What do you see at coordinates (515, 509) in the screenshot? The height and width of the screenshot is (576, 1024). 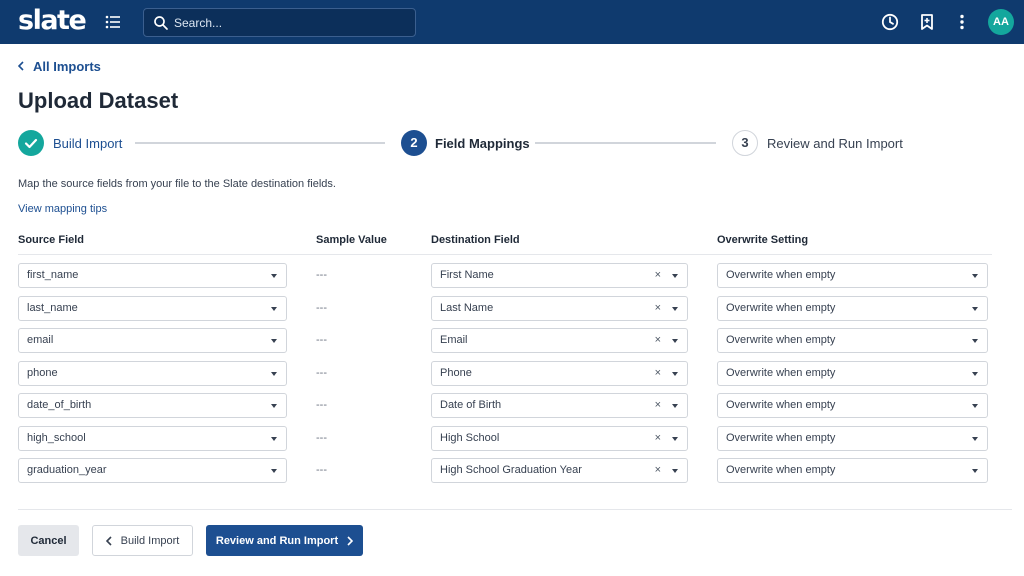 I see `footer-divider` at bounding box center [515, 509].